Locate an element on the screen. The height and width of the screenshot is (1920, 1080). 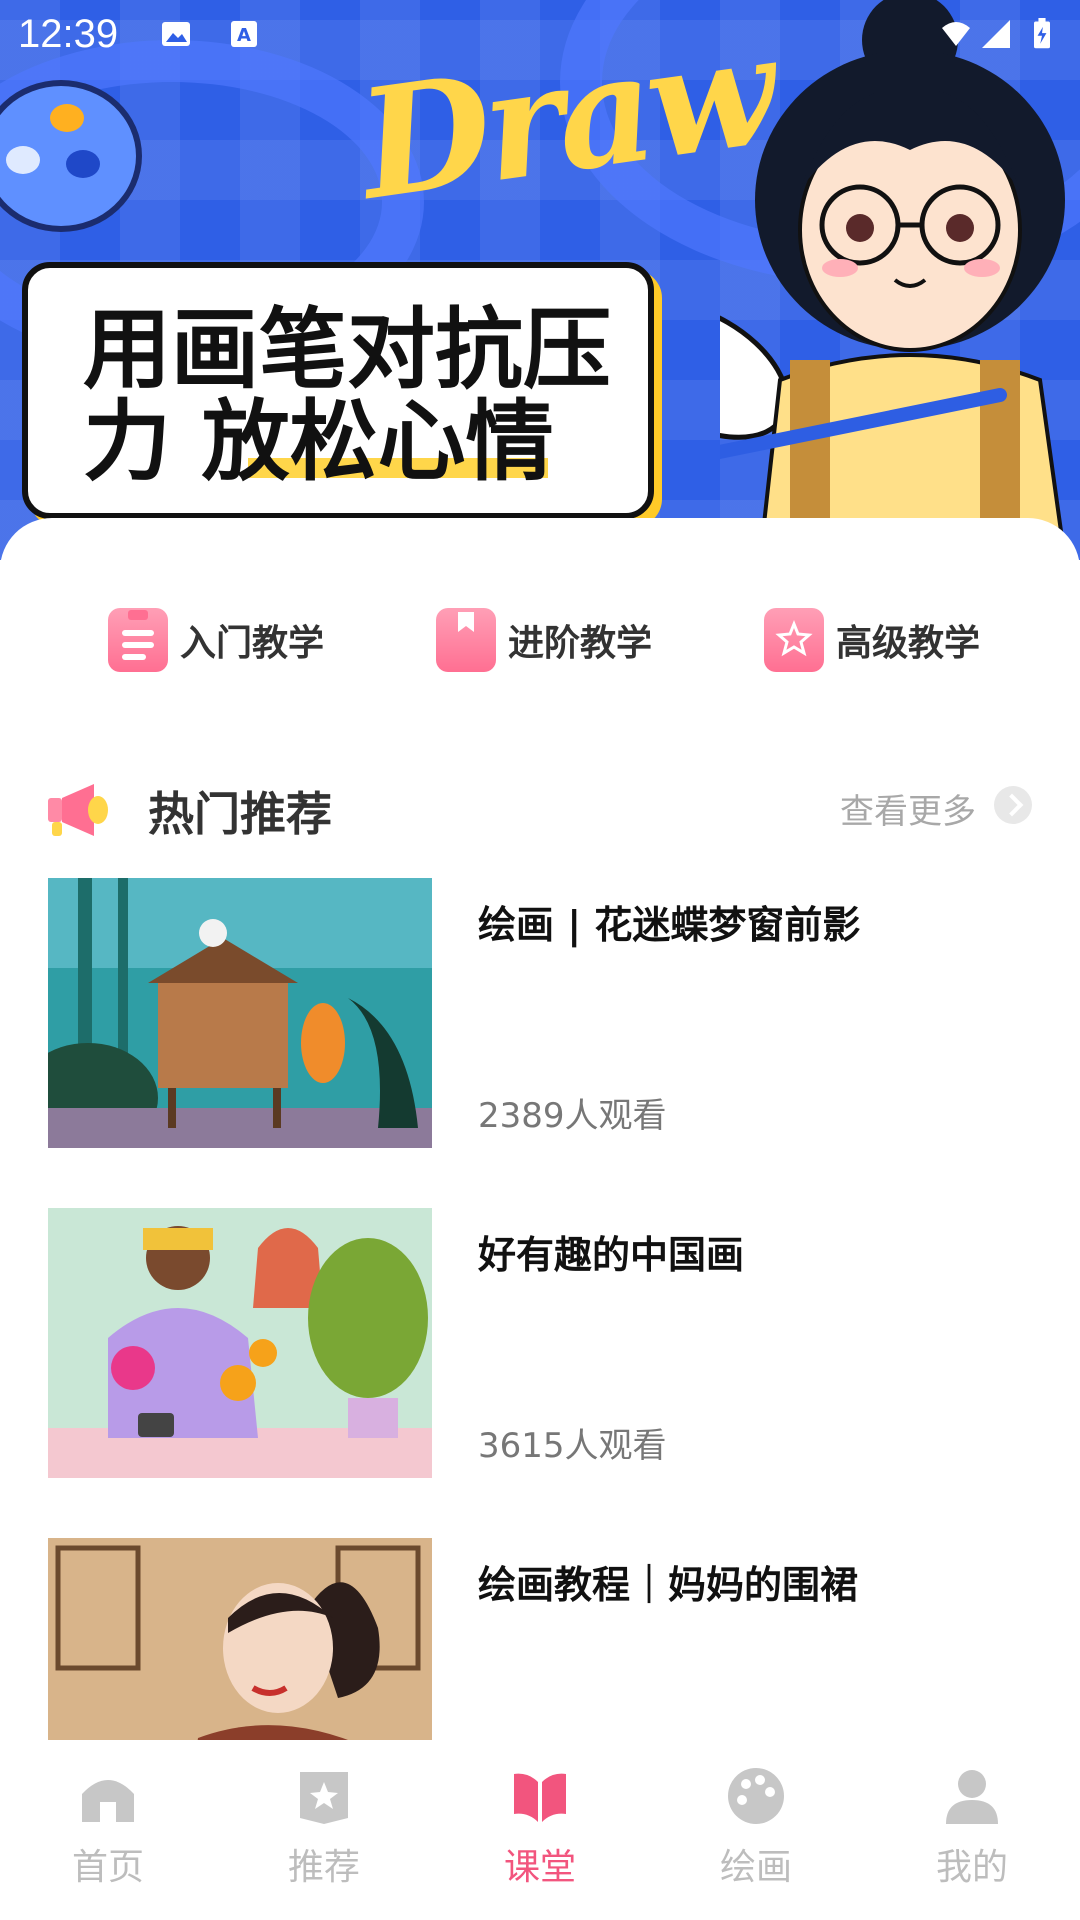
see-more-link: 查看更多 is located at coordinates (908, 808).